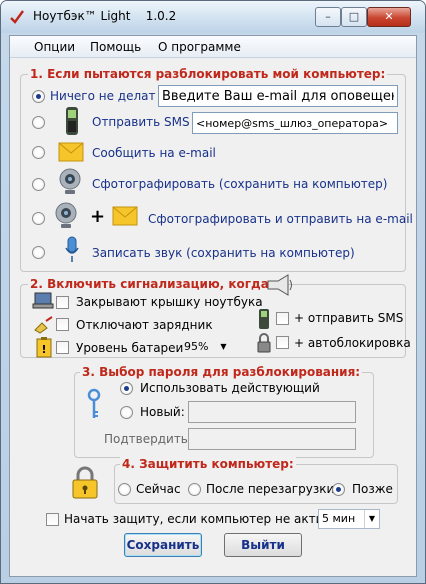 The height and width of the screenshot is (584, 426). Describe the element at coordinates (389, 17) in the screenshot. I see `close-button: ✕` at that location.